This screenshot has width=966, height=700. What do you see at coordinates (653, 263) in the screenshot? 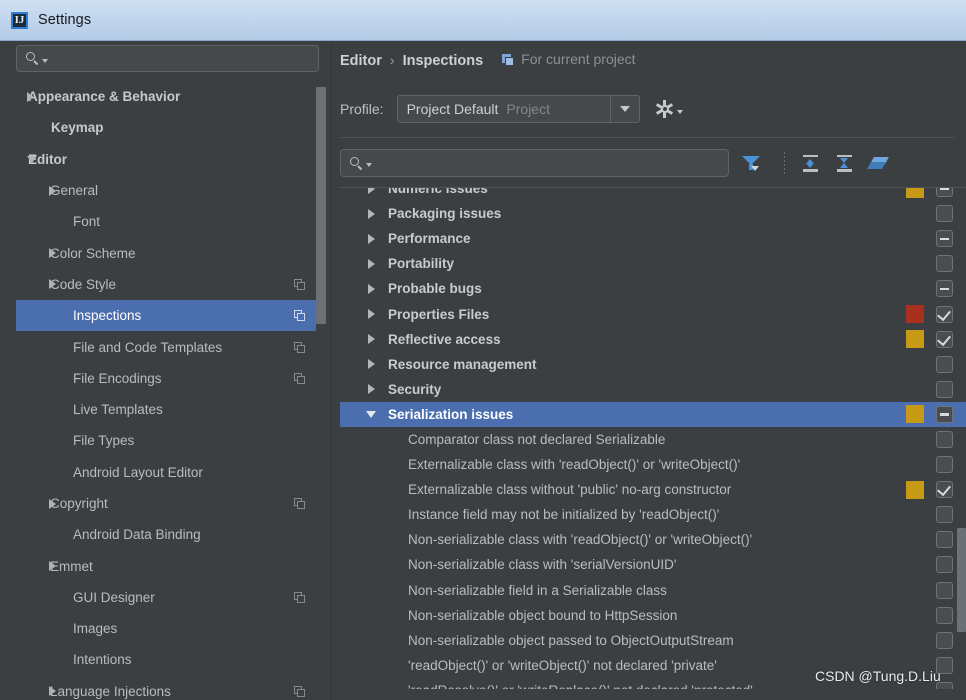
I see `inspection-row: Portability` at bounding box center [653, 263].